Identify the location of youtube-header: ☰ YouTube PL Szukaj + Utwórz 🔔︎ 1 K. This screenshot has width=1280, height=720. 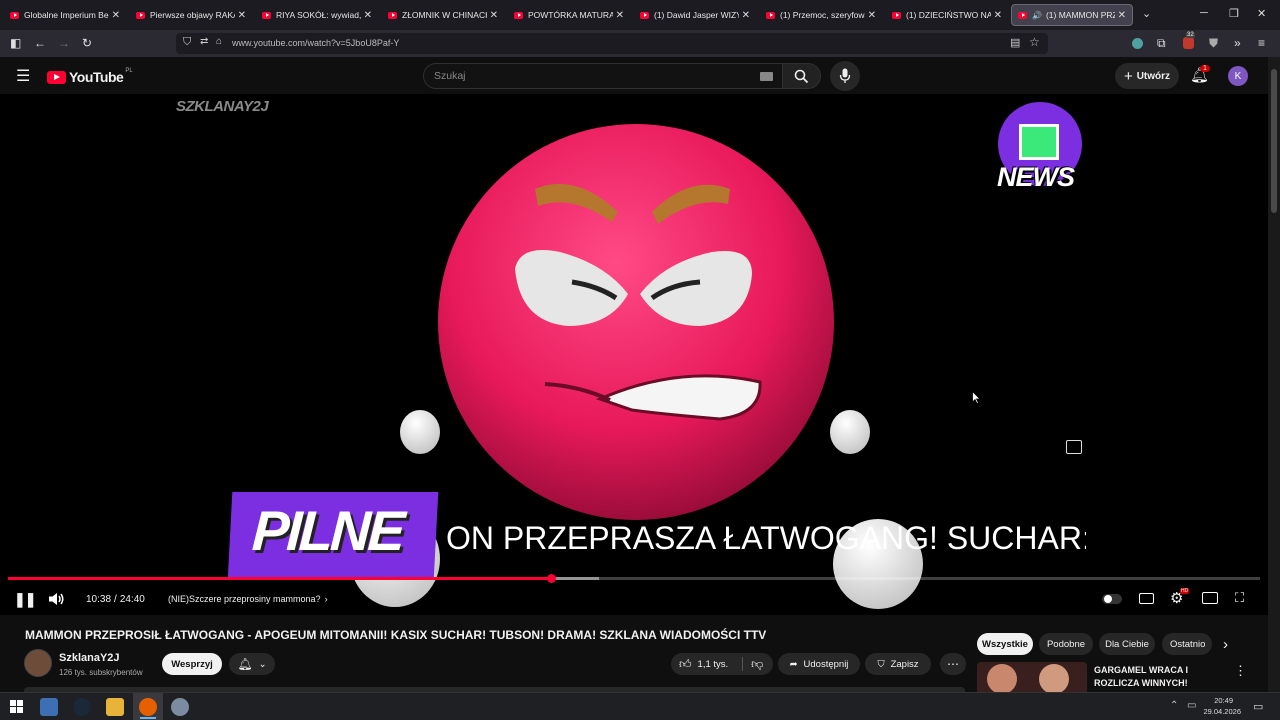
(634, 75).